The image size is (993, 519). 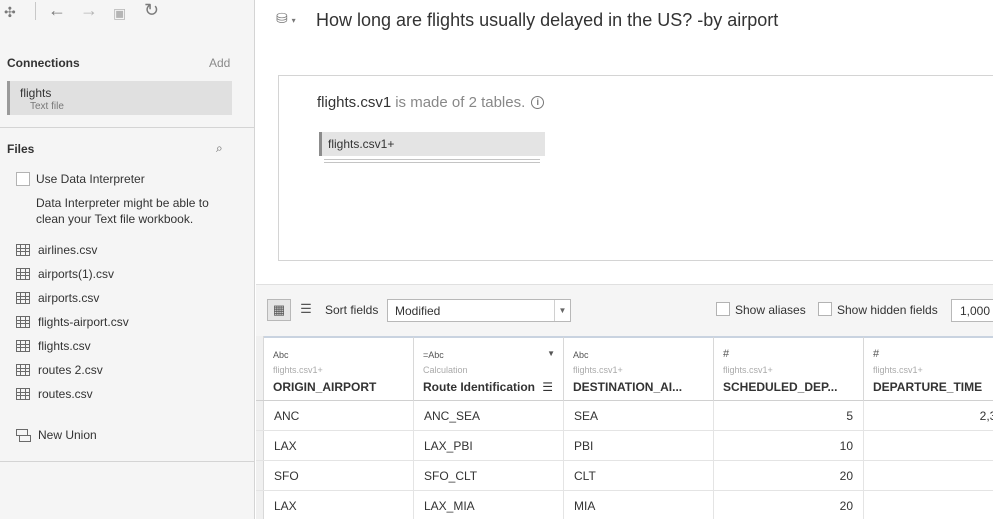 I want to click on table-row: LAX LAX_PBI PBI 10, so click(x=624, y=446).